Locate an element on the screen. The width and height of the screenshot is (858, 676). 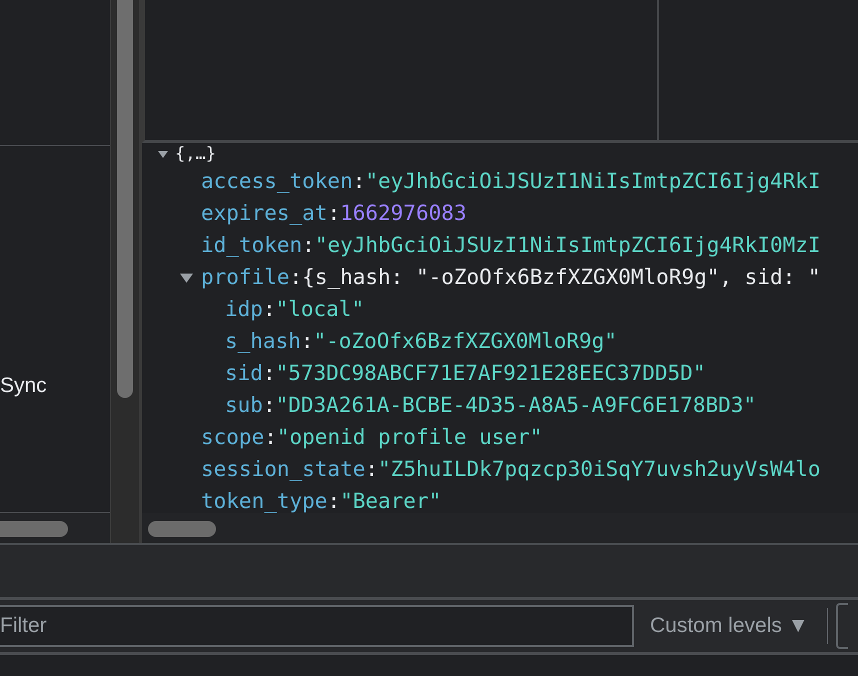
filter-field: Filter is located at coordinates (317, 626).